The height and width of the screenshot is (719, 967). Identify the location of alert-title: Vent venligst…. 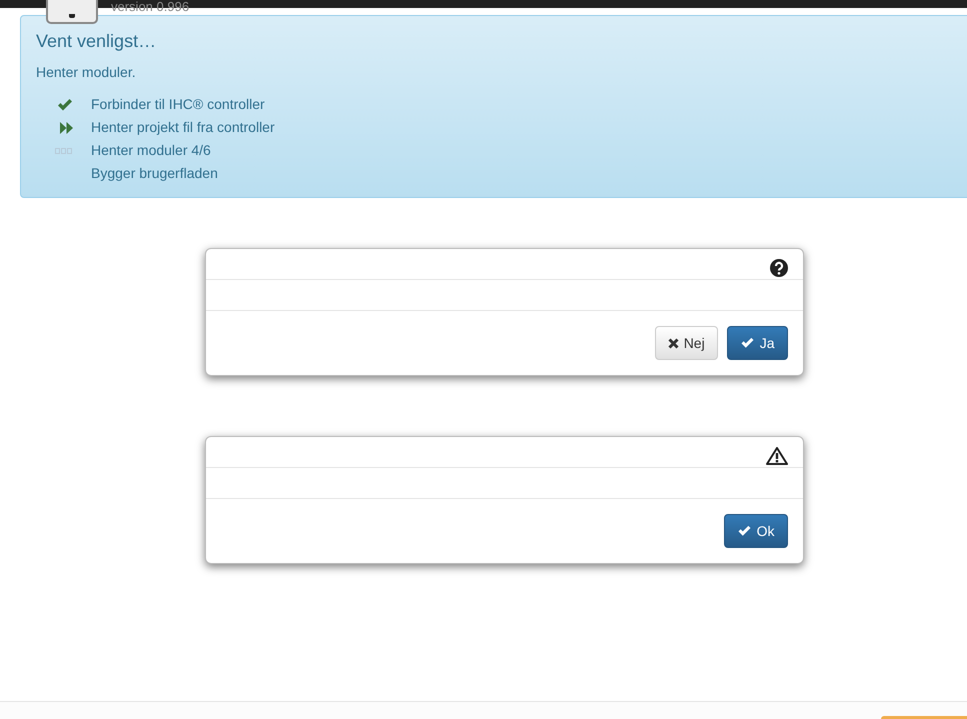
(97, 41).